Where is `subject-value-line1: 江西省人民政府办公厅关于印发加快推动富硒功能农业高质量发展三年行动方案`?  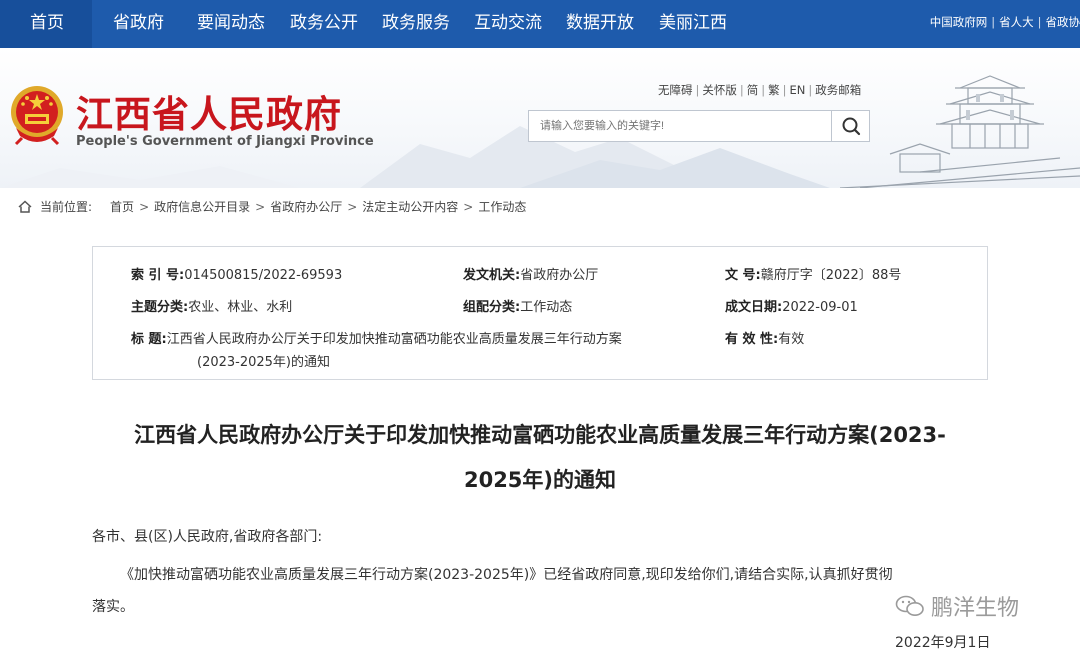 subject-value-line1: 江西省人民政府办公厅关于印发加快推动富硒功能农业高质量发展三年行动方案 is located at coordinates (394, 339).